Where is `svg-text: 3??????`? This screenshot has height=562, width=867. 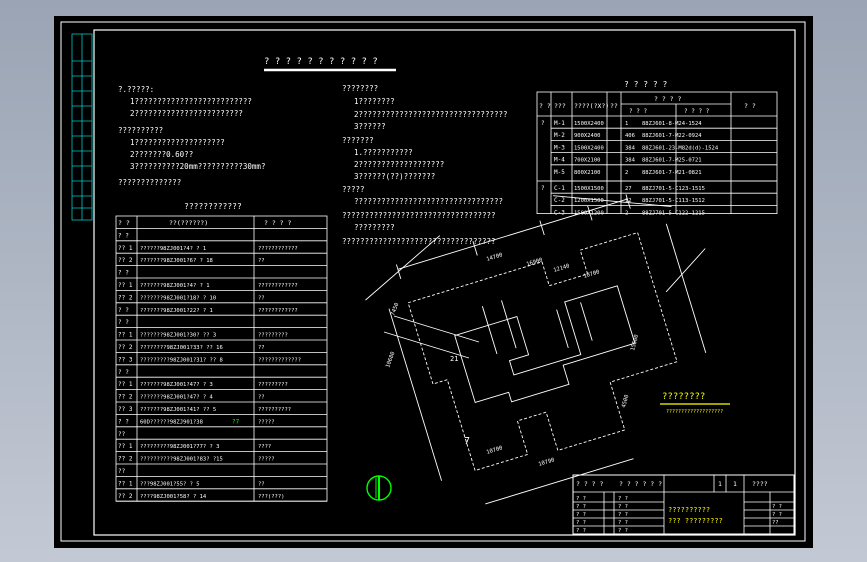 svg-text: 3?????? is located at coordinates (370, 126).